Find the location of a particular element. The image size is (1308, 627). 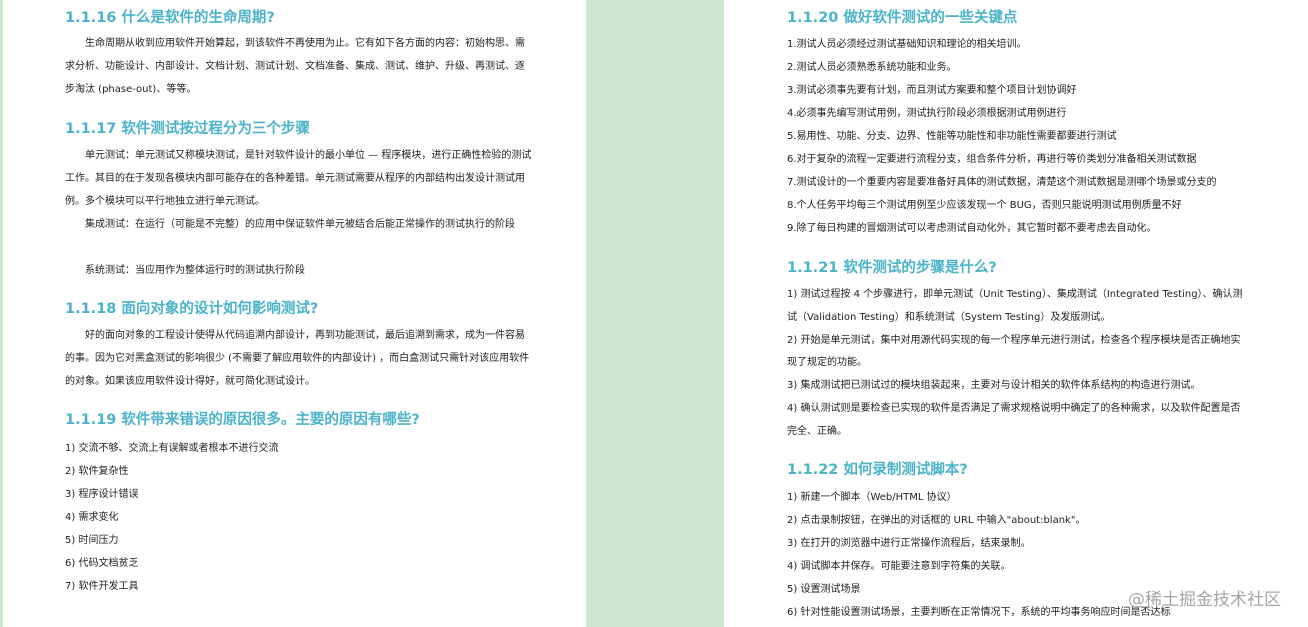

list-item: 4) 调试脚本并保存。可能要注意到字符集的关联。 is located at coordinates (899, 566).